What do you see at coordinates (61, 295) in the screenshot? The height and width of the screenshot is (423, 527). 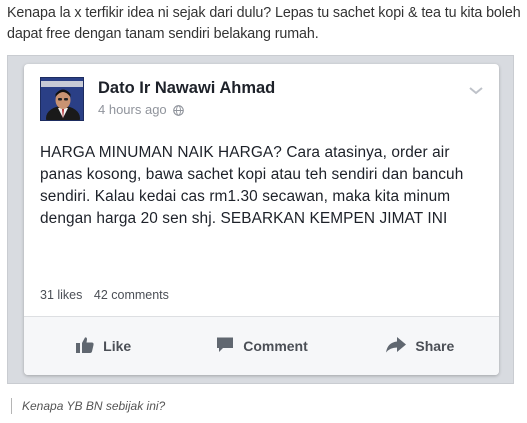 I see `likes-count: 31 likes` at bounding box center [61, 295].